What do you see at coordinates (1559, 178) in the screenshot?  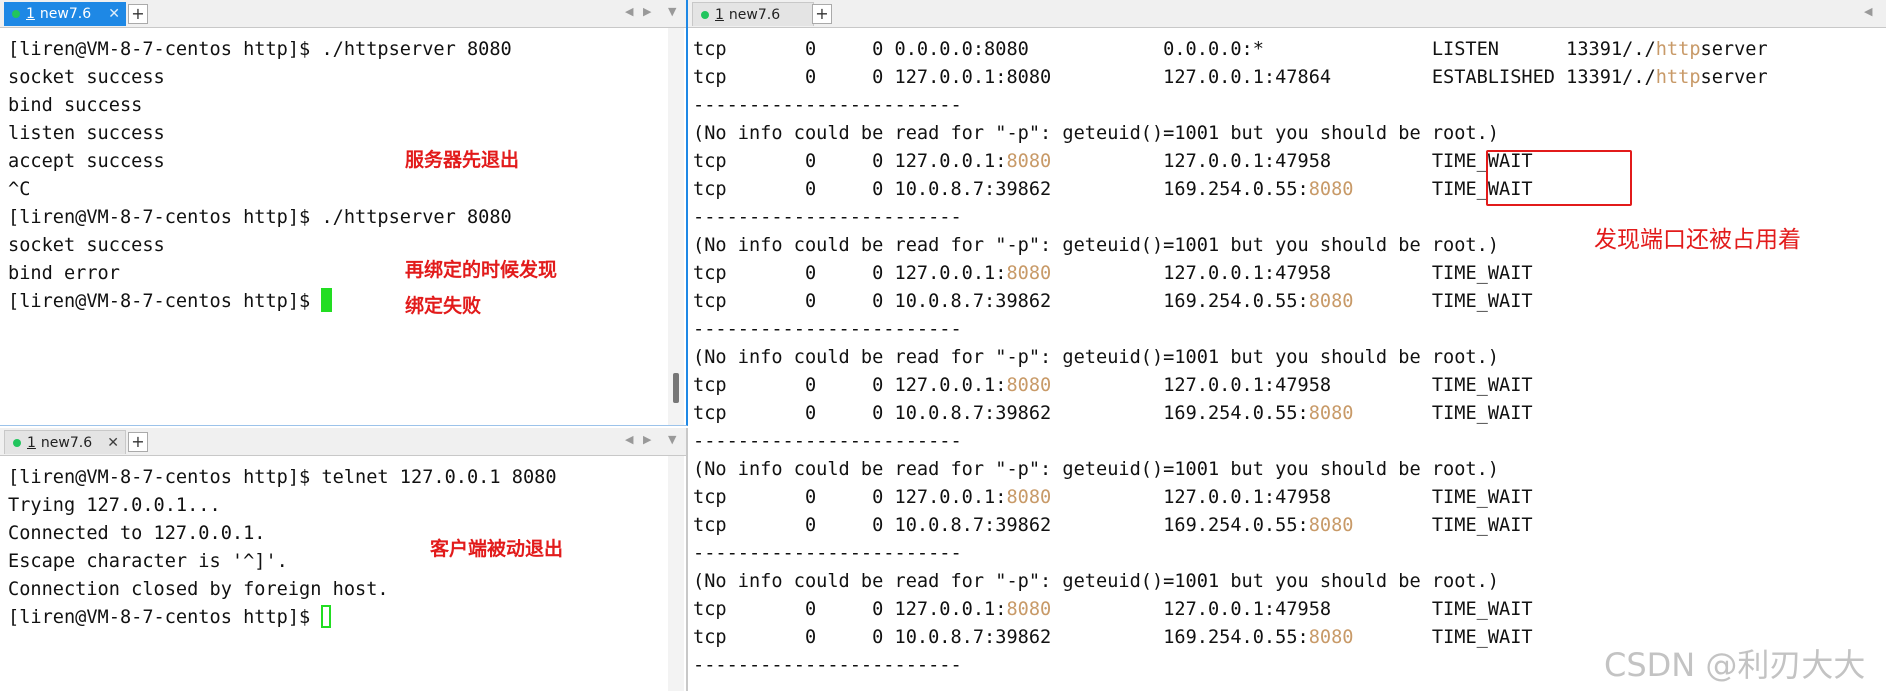 I see `time-wait-highlight-box` at bounding box center [1559, 178].